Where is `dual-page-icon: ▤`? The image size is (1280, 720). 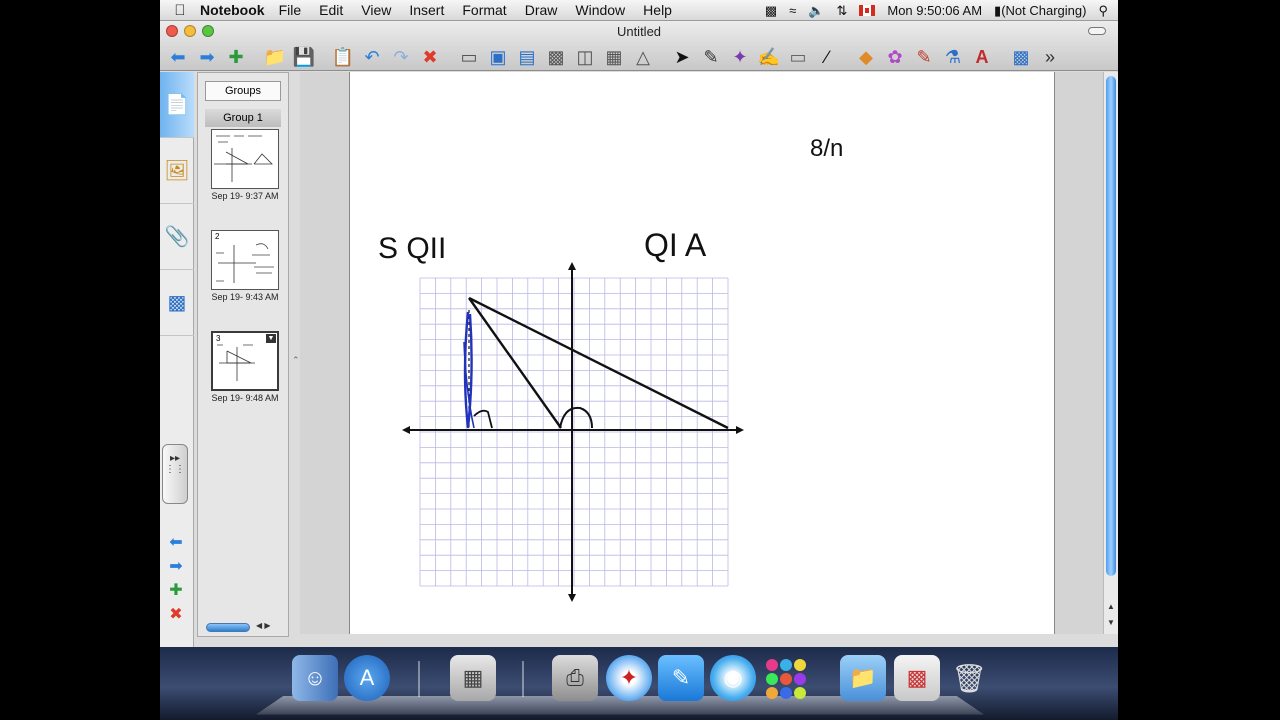
dual-page-icon: ▤ is located at coordinates (527, 57).